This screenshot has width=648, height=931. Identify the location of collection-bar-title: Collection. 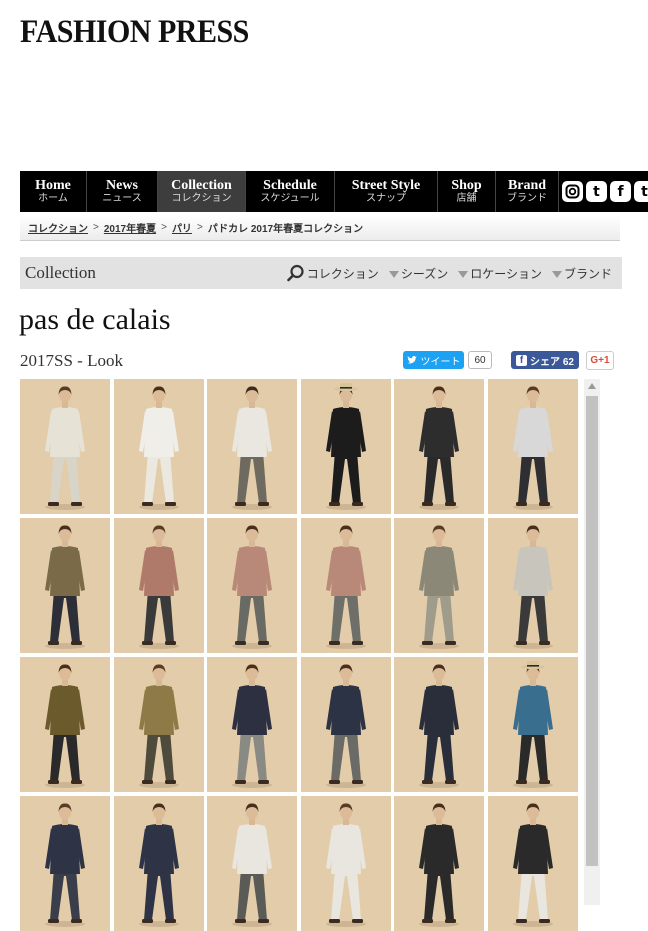
(60, 272).